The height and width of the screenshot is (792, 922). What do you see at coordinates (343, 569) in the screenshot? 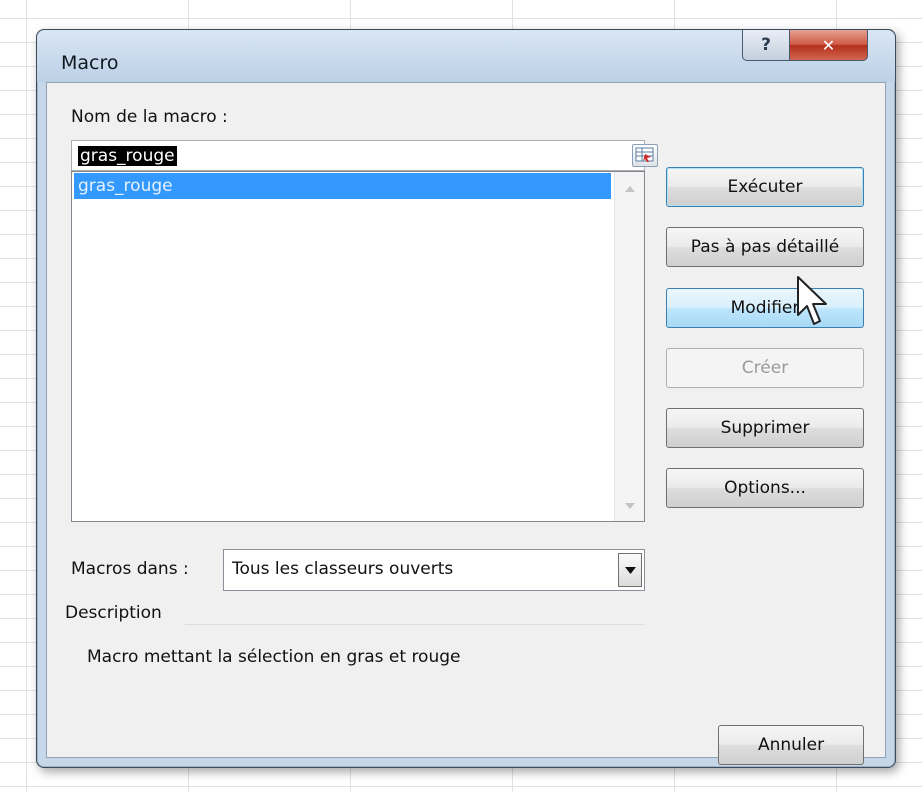
I see `macros-in-value: Tous les classeurs ouverts` at bounding box center [343, 569].